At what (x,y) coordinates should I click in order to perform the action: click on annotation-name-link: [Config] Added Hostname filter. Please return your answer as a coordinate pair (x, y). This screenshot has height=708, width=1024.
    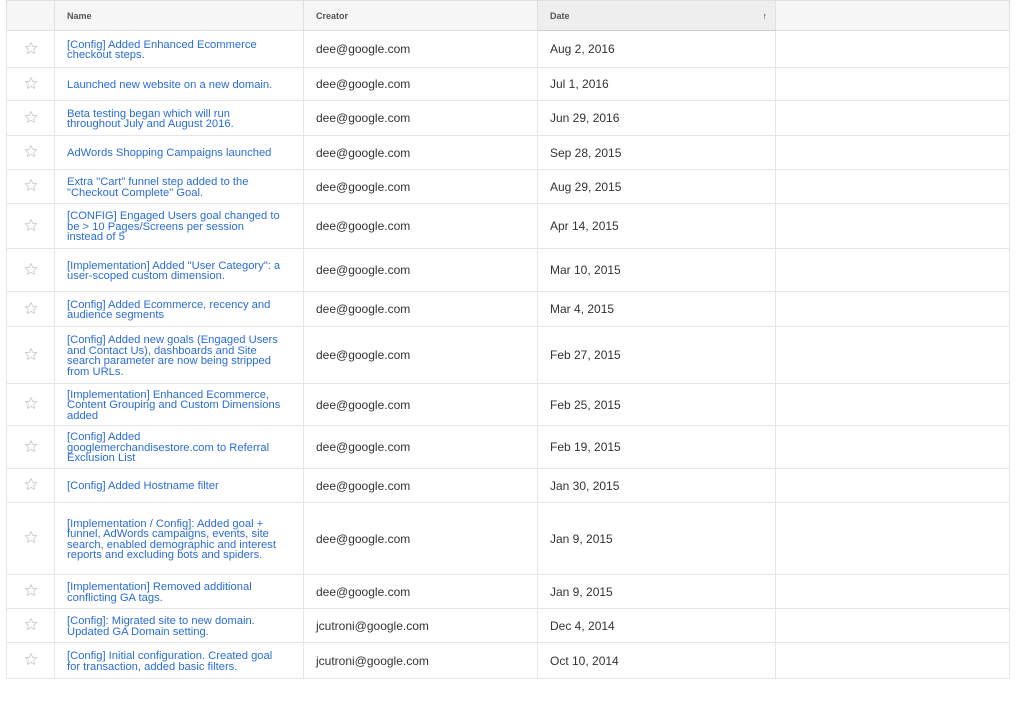
    Looking at the image, I should click on (143, 486).